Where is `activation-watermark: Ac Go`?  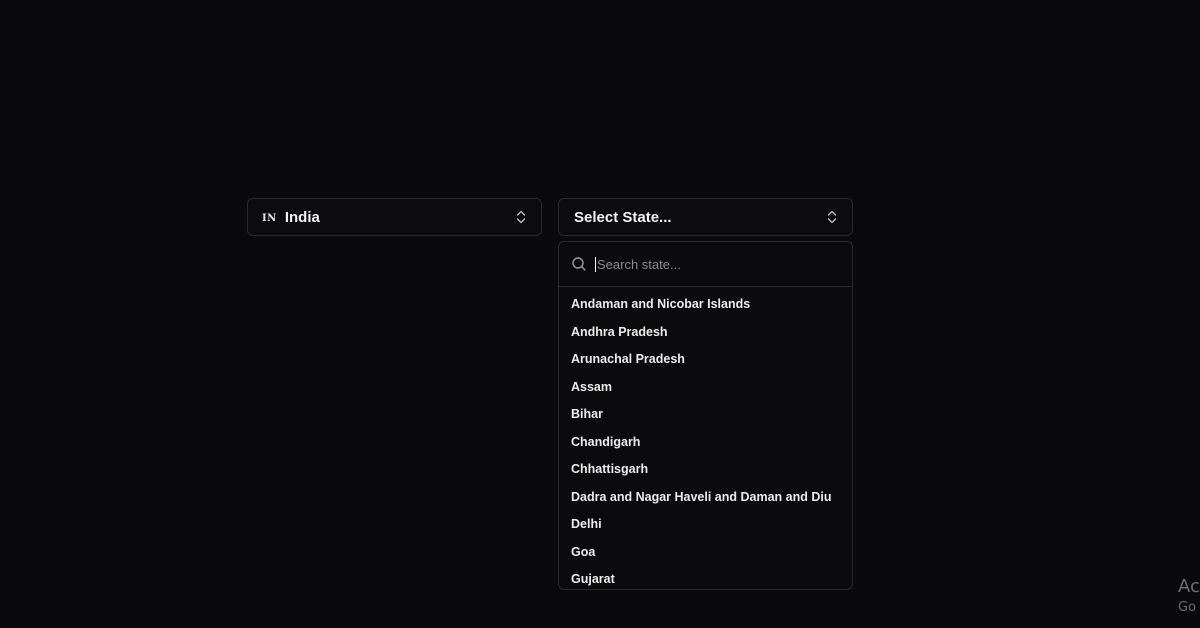 activation-watermark: Ac Go is located at coordinates (1189, 595).